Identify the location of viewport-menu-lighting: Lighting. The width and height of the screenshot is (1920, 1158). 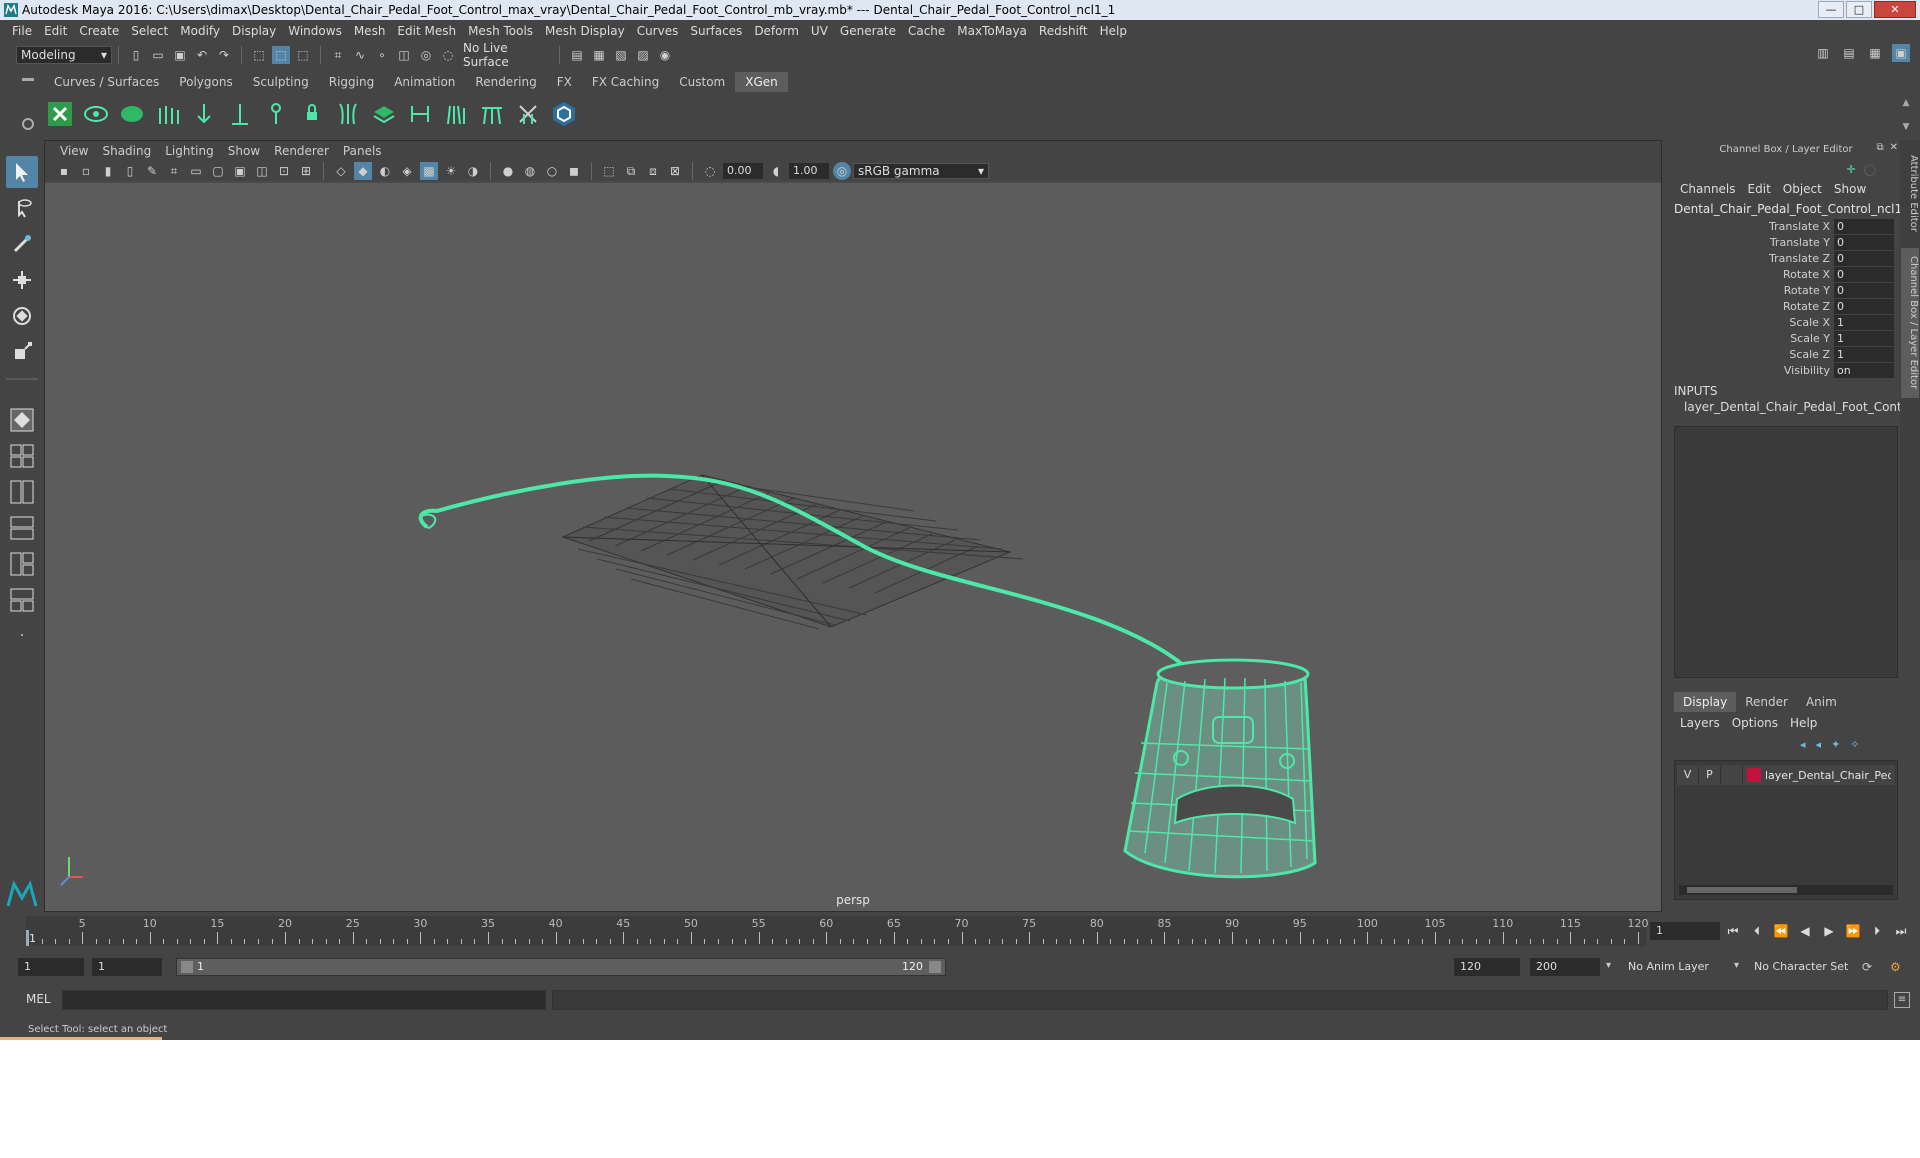
(189, 151).